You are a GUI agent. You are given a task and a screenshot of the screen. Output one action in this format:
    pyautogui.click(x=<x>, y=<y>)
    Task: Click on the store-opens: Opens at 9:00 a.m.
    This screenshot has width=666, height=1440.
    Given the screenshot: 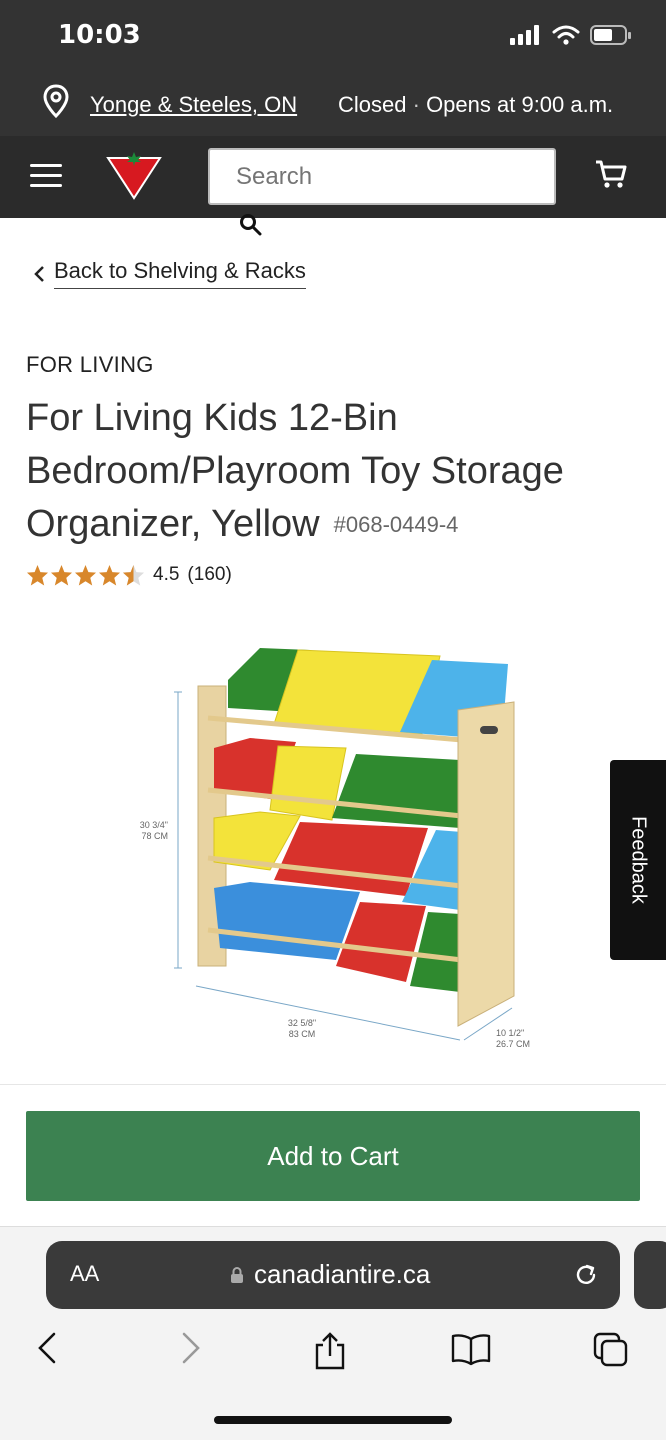 What is the action you would take?
    pyautogui.click(x=520, y=104)
    